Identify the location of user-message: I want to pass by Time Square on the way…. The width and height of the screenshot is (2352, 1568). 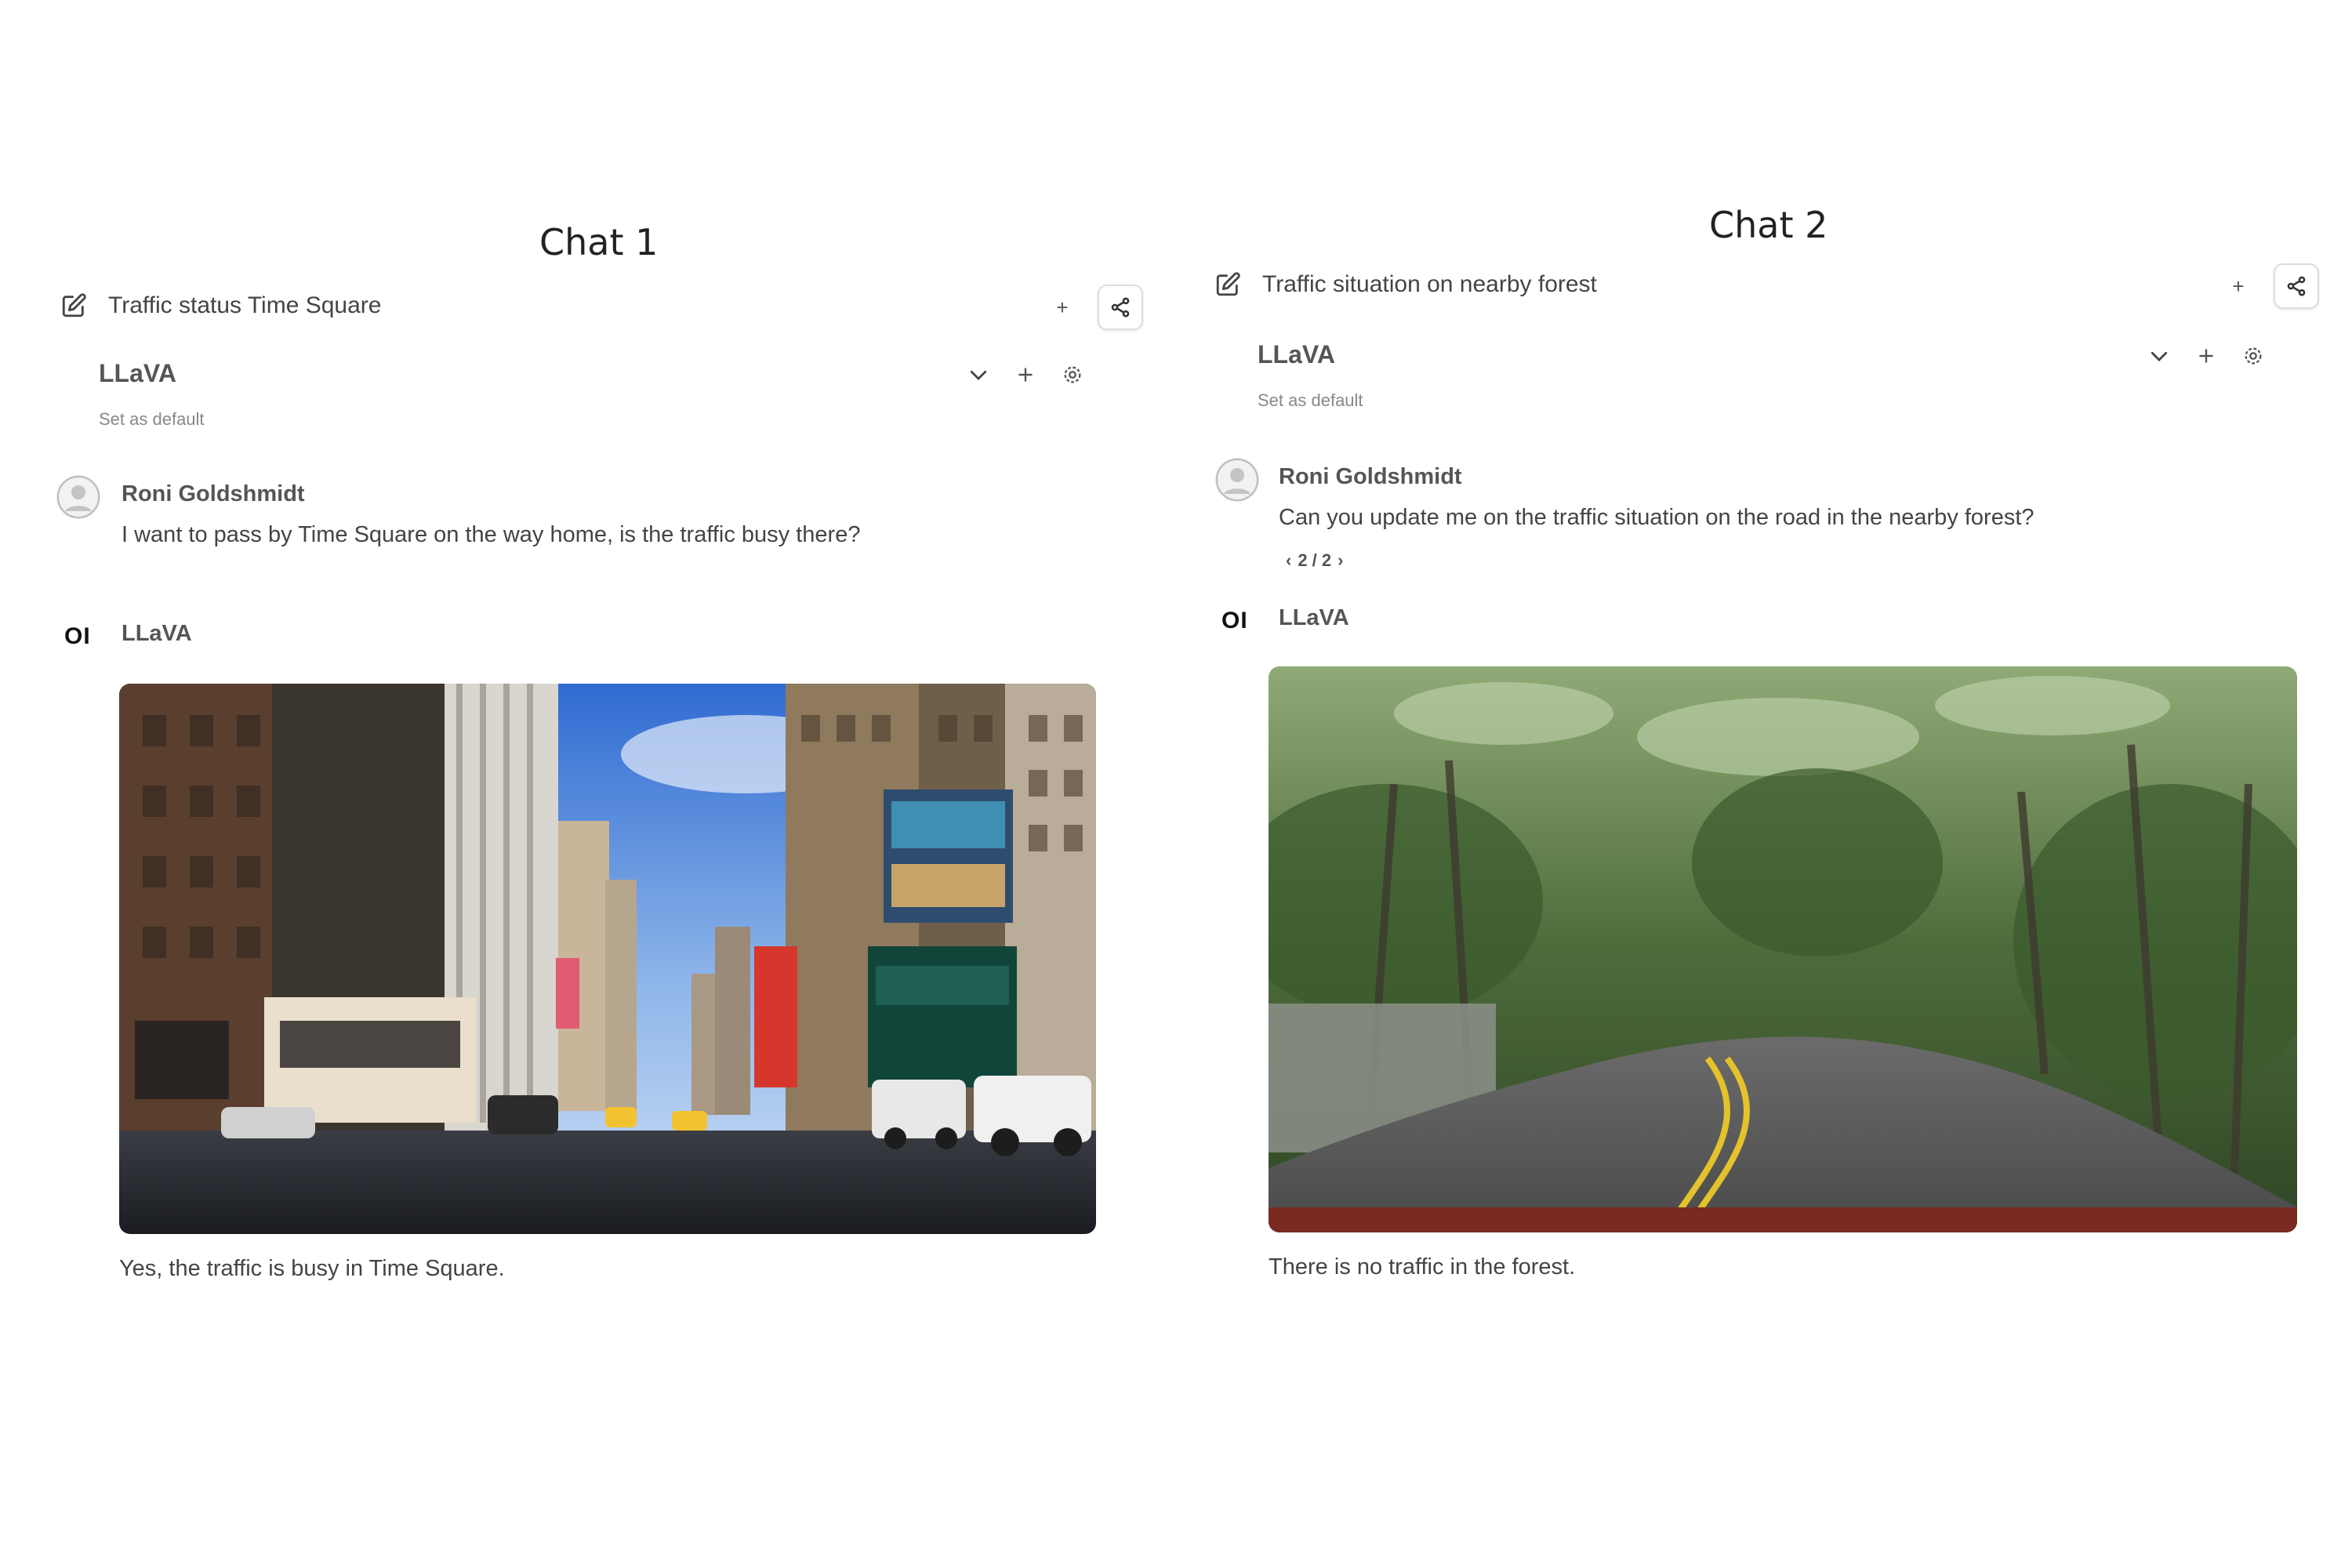
(491, 534).